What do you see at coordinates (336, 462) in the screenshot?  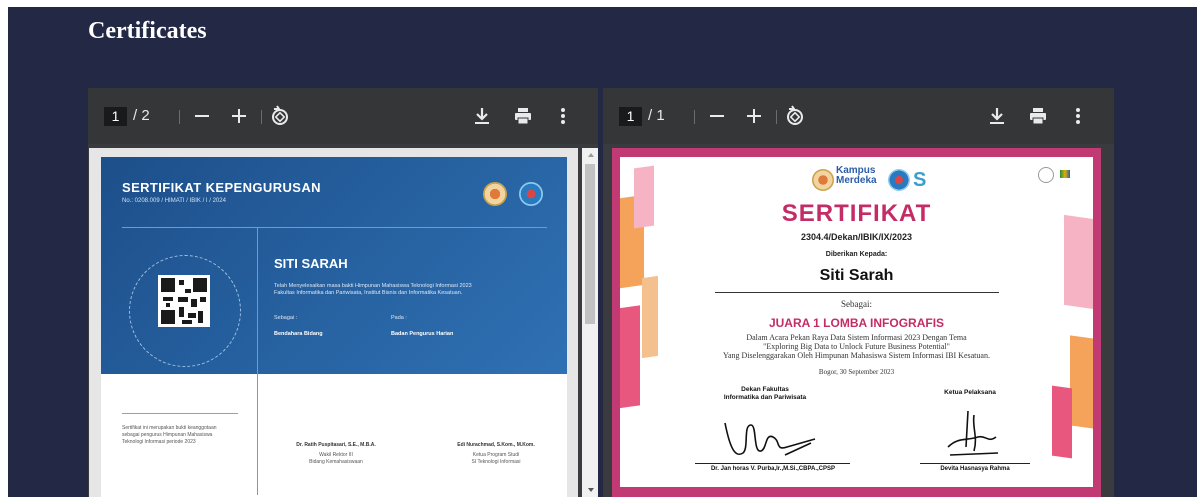 I see `signatory-1-role: Bidang Kemahasiswaan` at bounding box center [336, 462].